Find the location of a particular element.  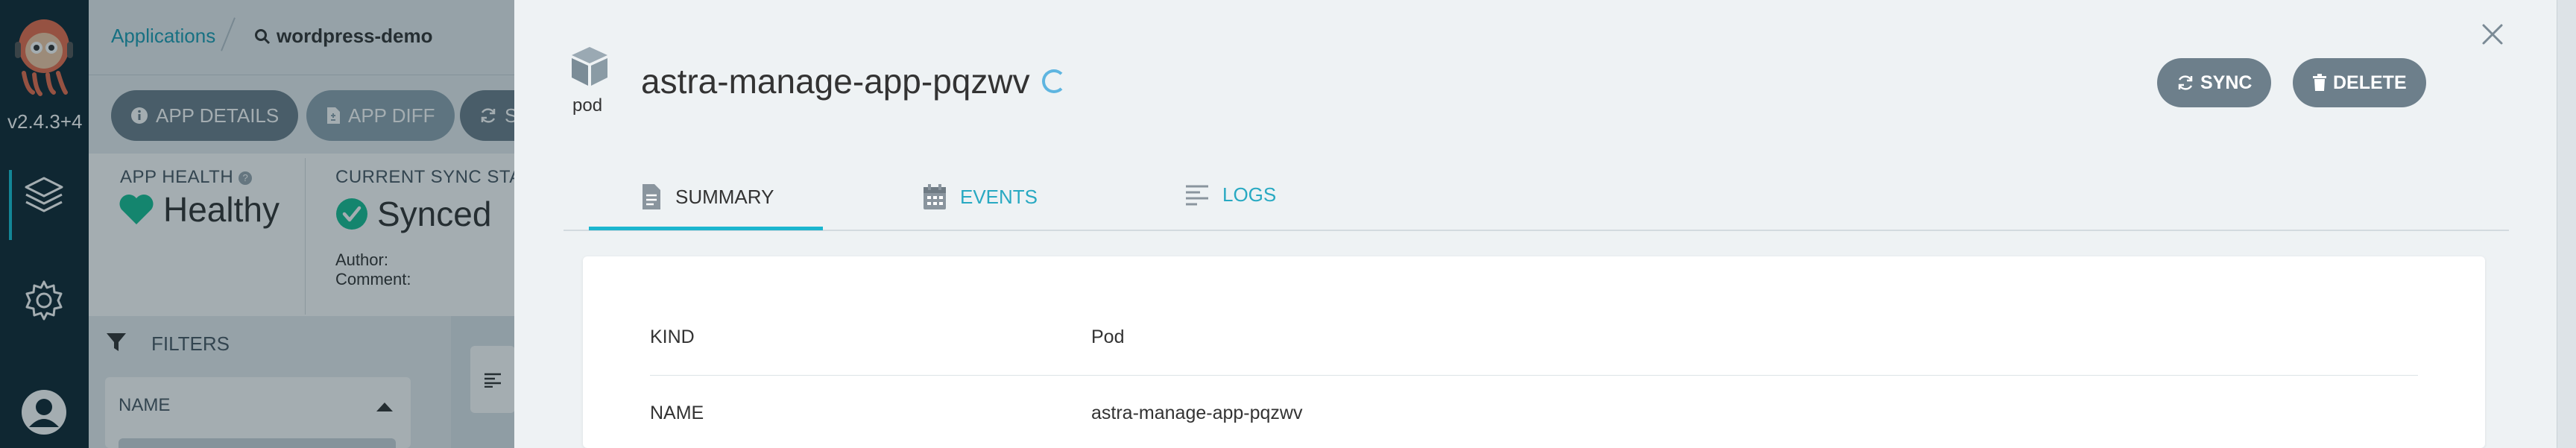

progressing-spinner-icon is located at coordinates (1054, 81).